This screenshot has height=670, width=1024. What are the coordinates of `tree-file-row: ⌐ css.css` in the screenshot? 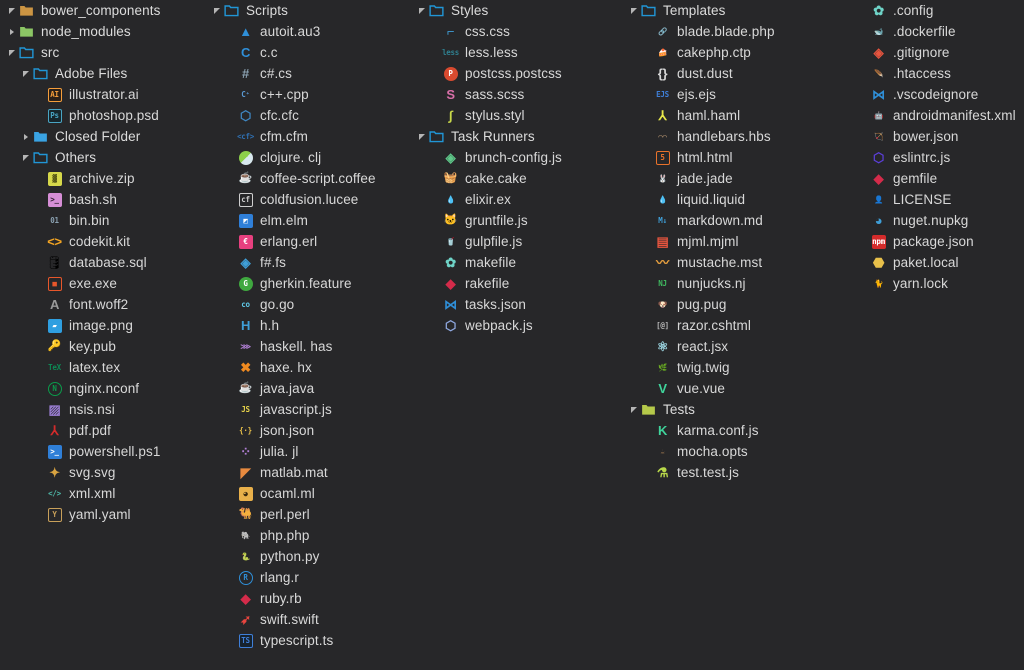 It's located at (516, 31).